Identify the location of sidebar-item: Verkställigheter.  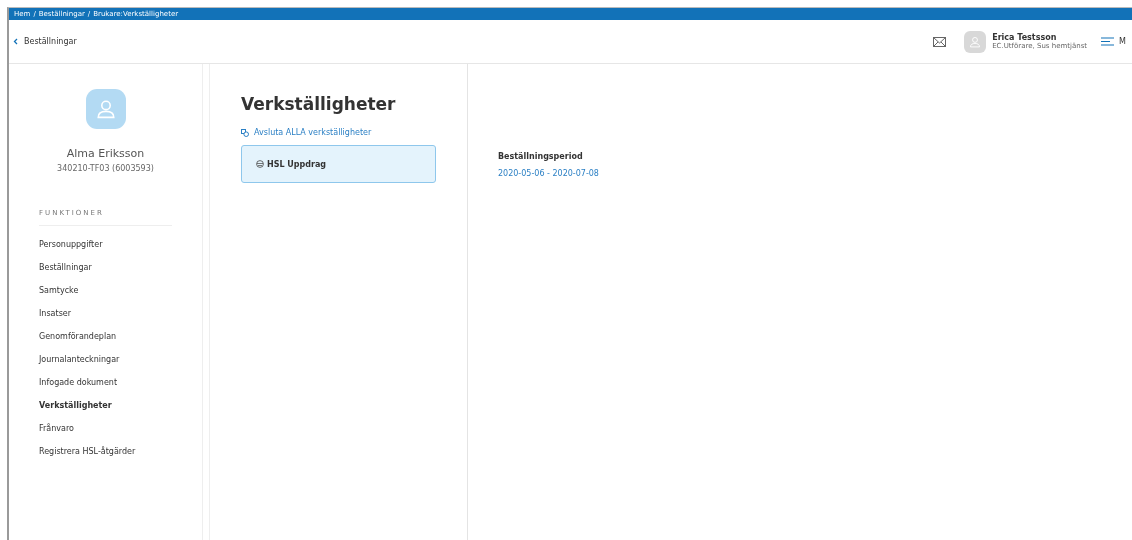
(105, 405).